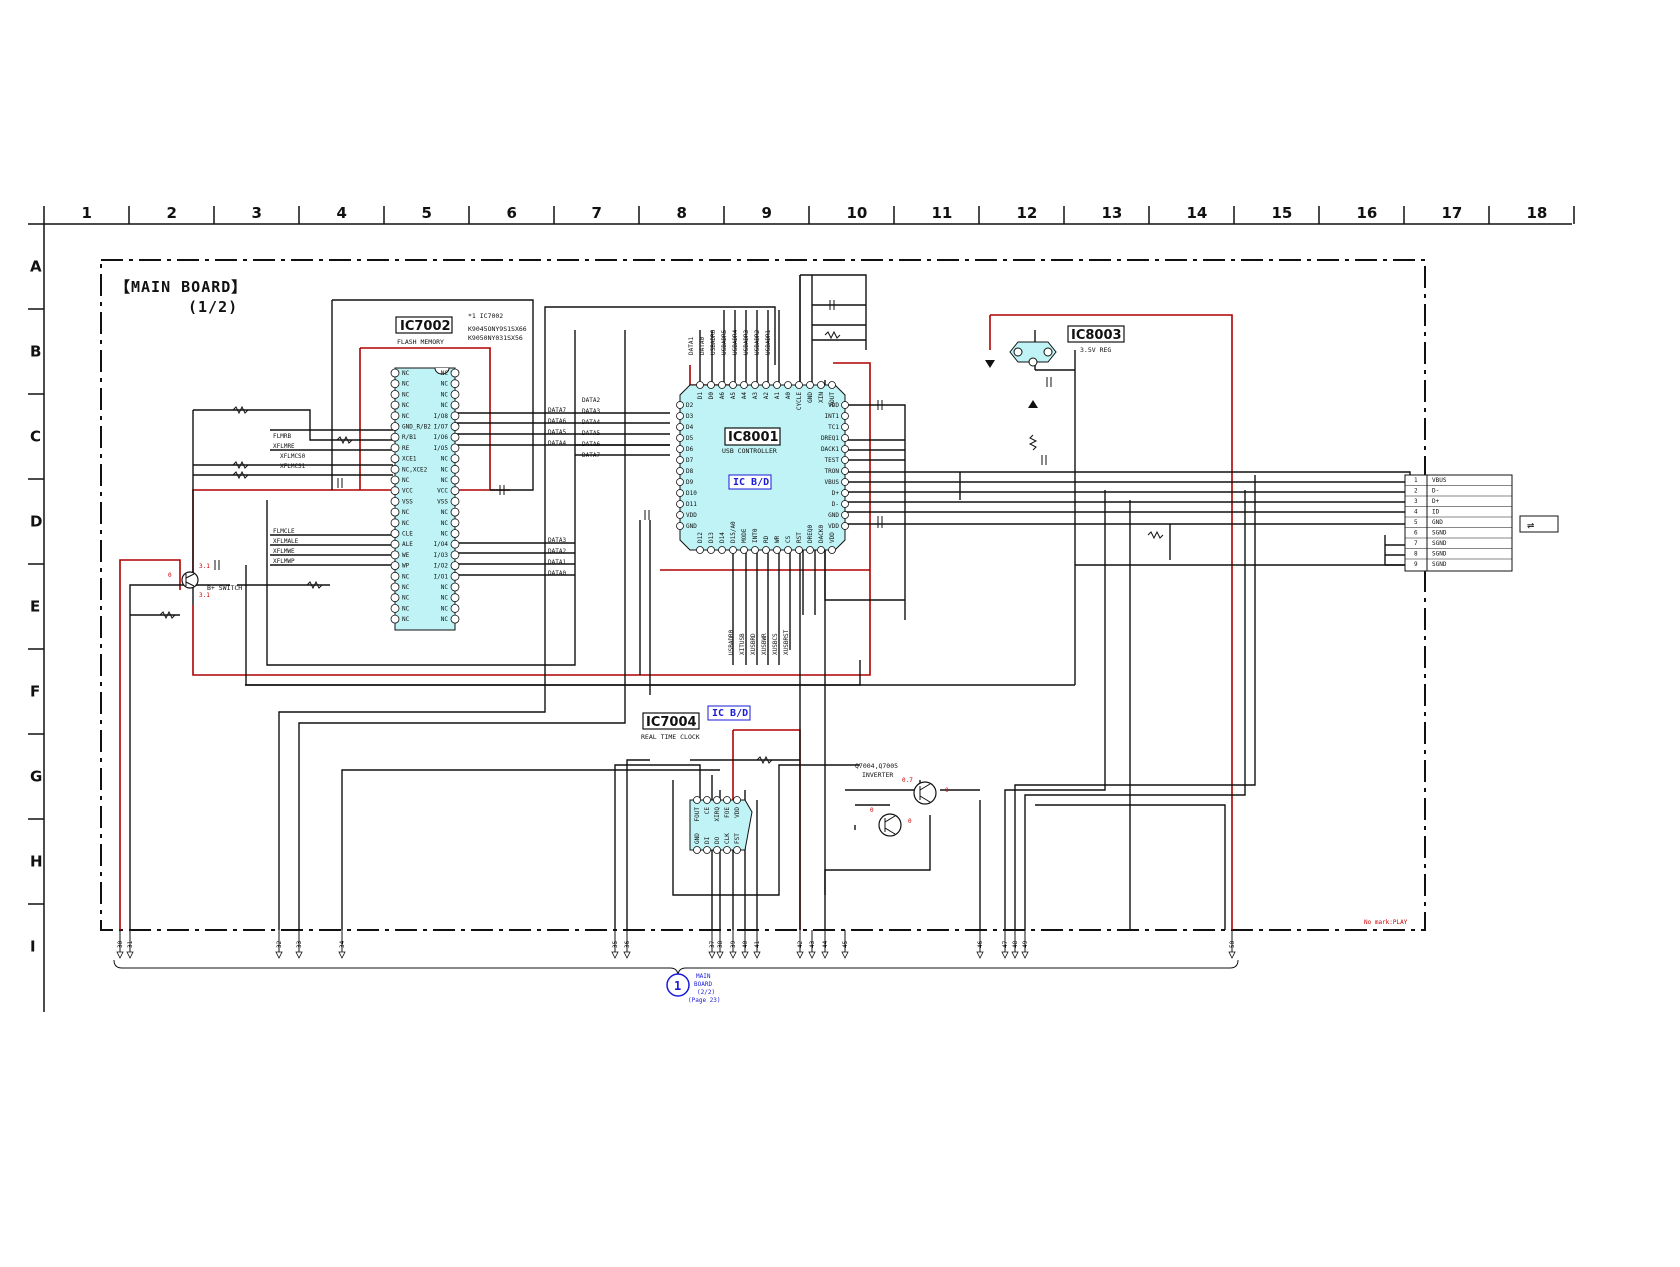  What do you see at coordinates (835, 504) in the screenshot?
I see `ic8001-pin-label: D-` at bounding box center [835, 504].